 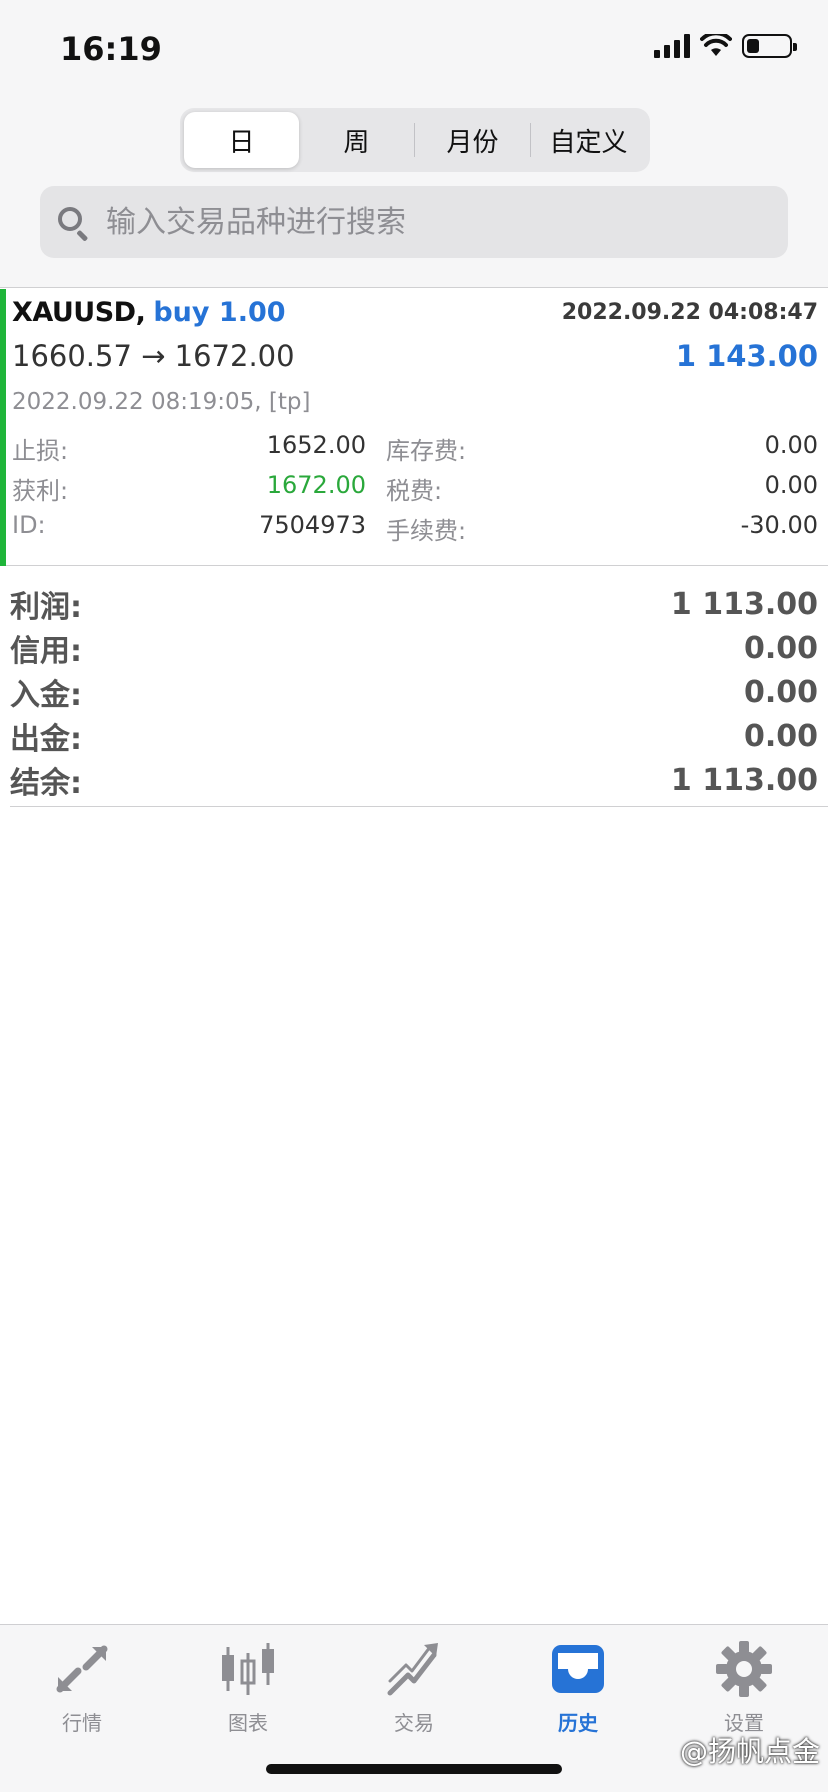 What do you see at coordinates (3, 427) in the screenshot?
I see `position-indicator-bar` at bounding box center [3, 427].